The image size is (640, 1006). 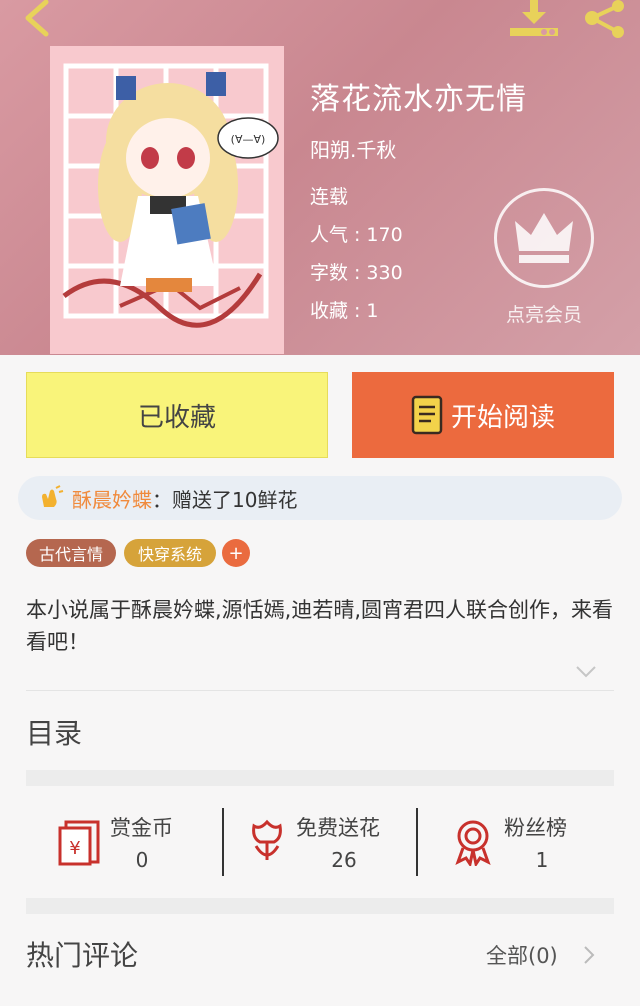 What do you see at coordinates (142, 860) in the screenshot?
I see `reward-coins-value: 0` at bounding box center [142, 860].